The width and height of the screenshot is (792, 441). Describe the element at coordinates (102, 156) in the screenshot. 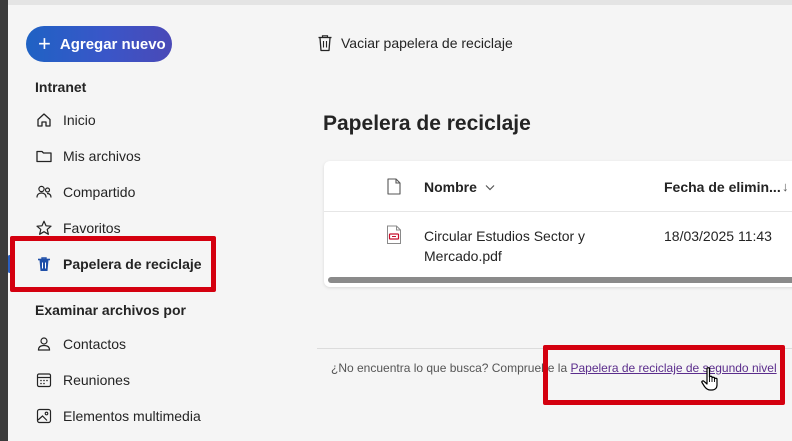

I see `sidebar-item-label: Mis archivos` at that location.